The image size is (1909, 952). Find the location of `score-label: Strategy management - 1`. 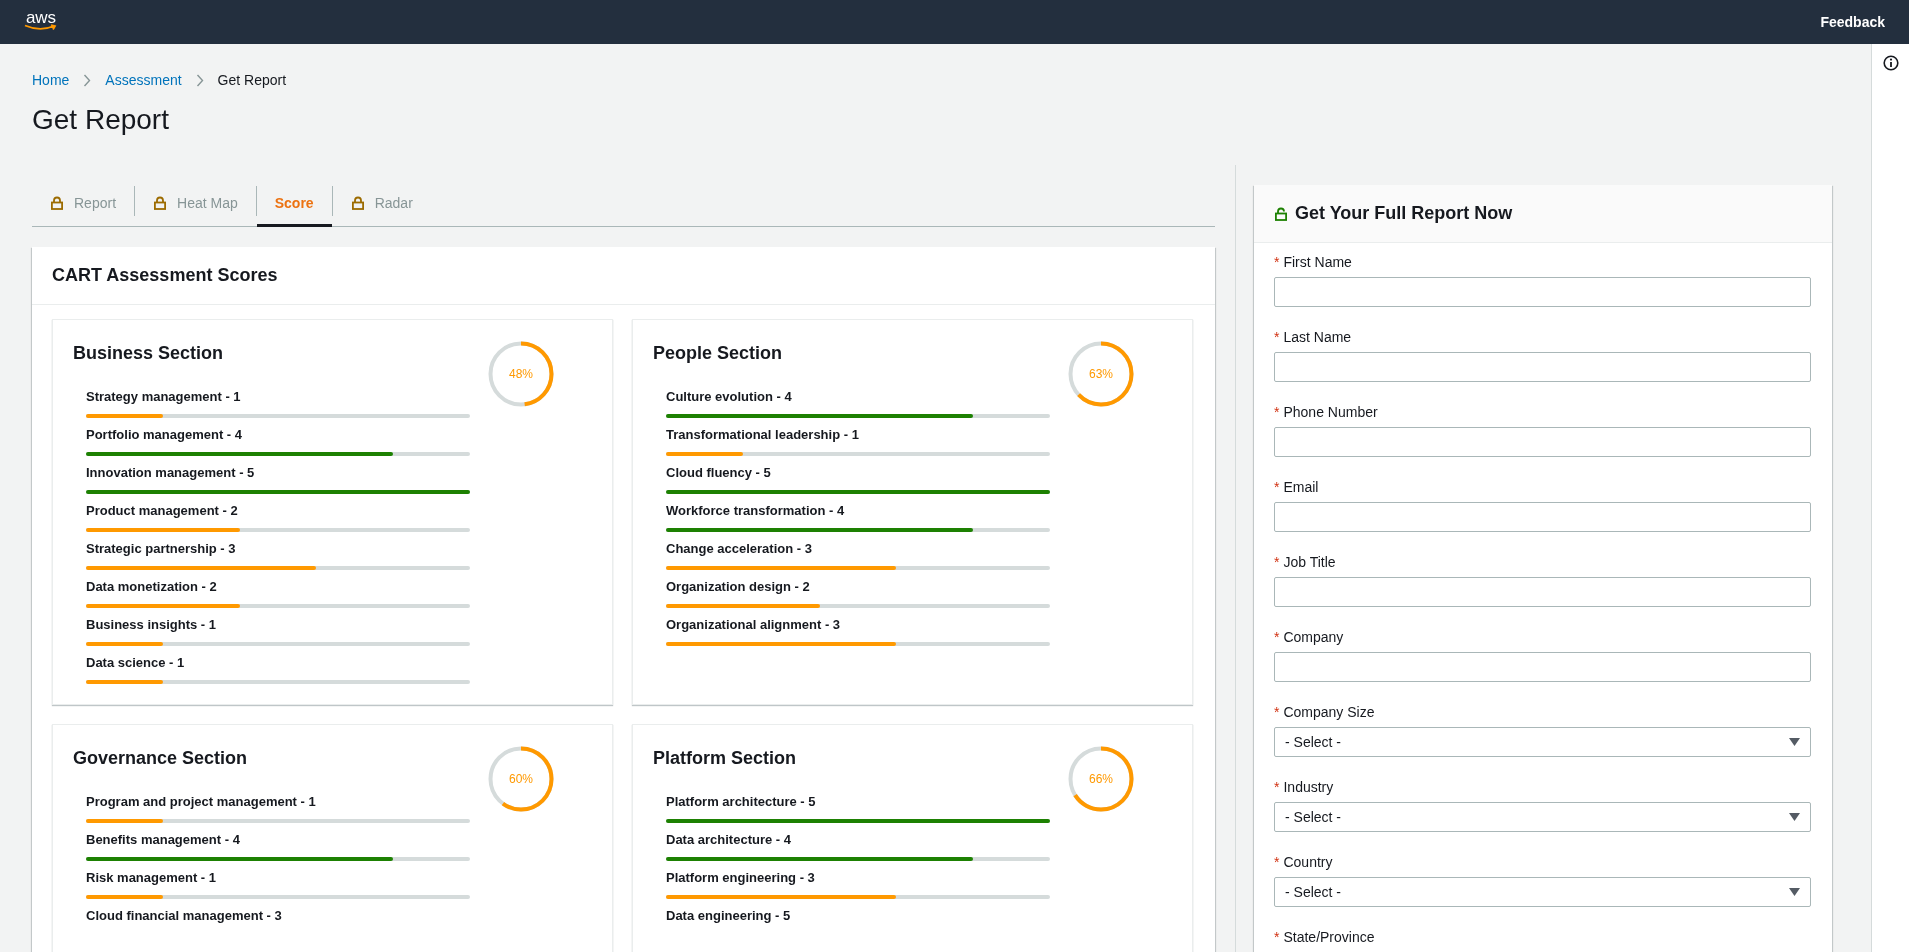

score-label: Strategy management - 1 is located at coordinates (164, 397).